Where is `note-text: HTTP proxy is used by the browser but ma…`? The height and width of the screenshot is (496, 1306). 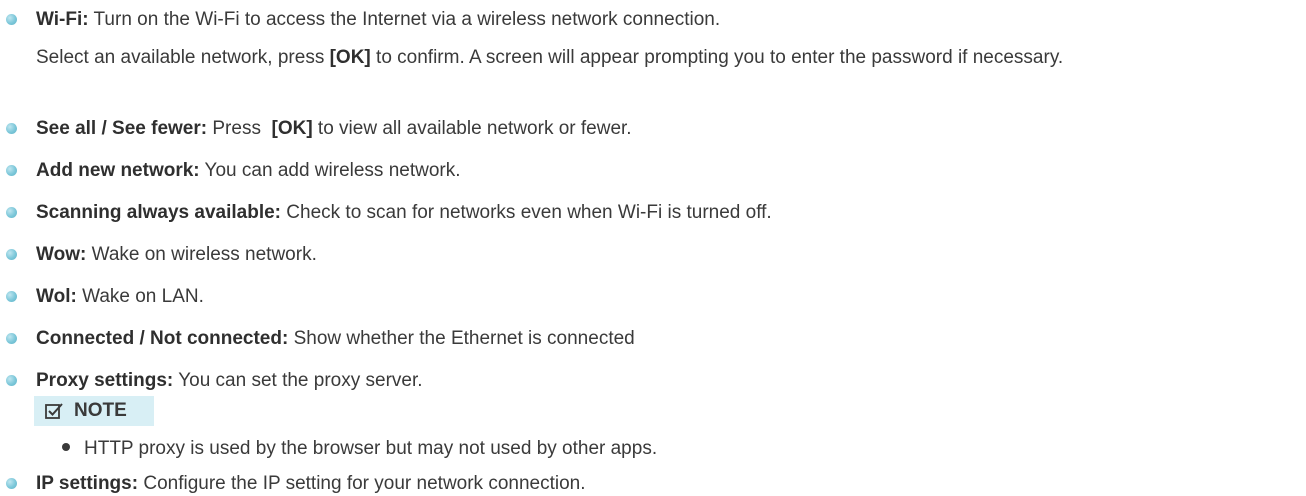
note-text: HTTP proxy is used by the browser but ma… is located at coordinates (371, 448).